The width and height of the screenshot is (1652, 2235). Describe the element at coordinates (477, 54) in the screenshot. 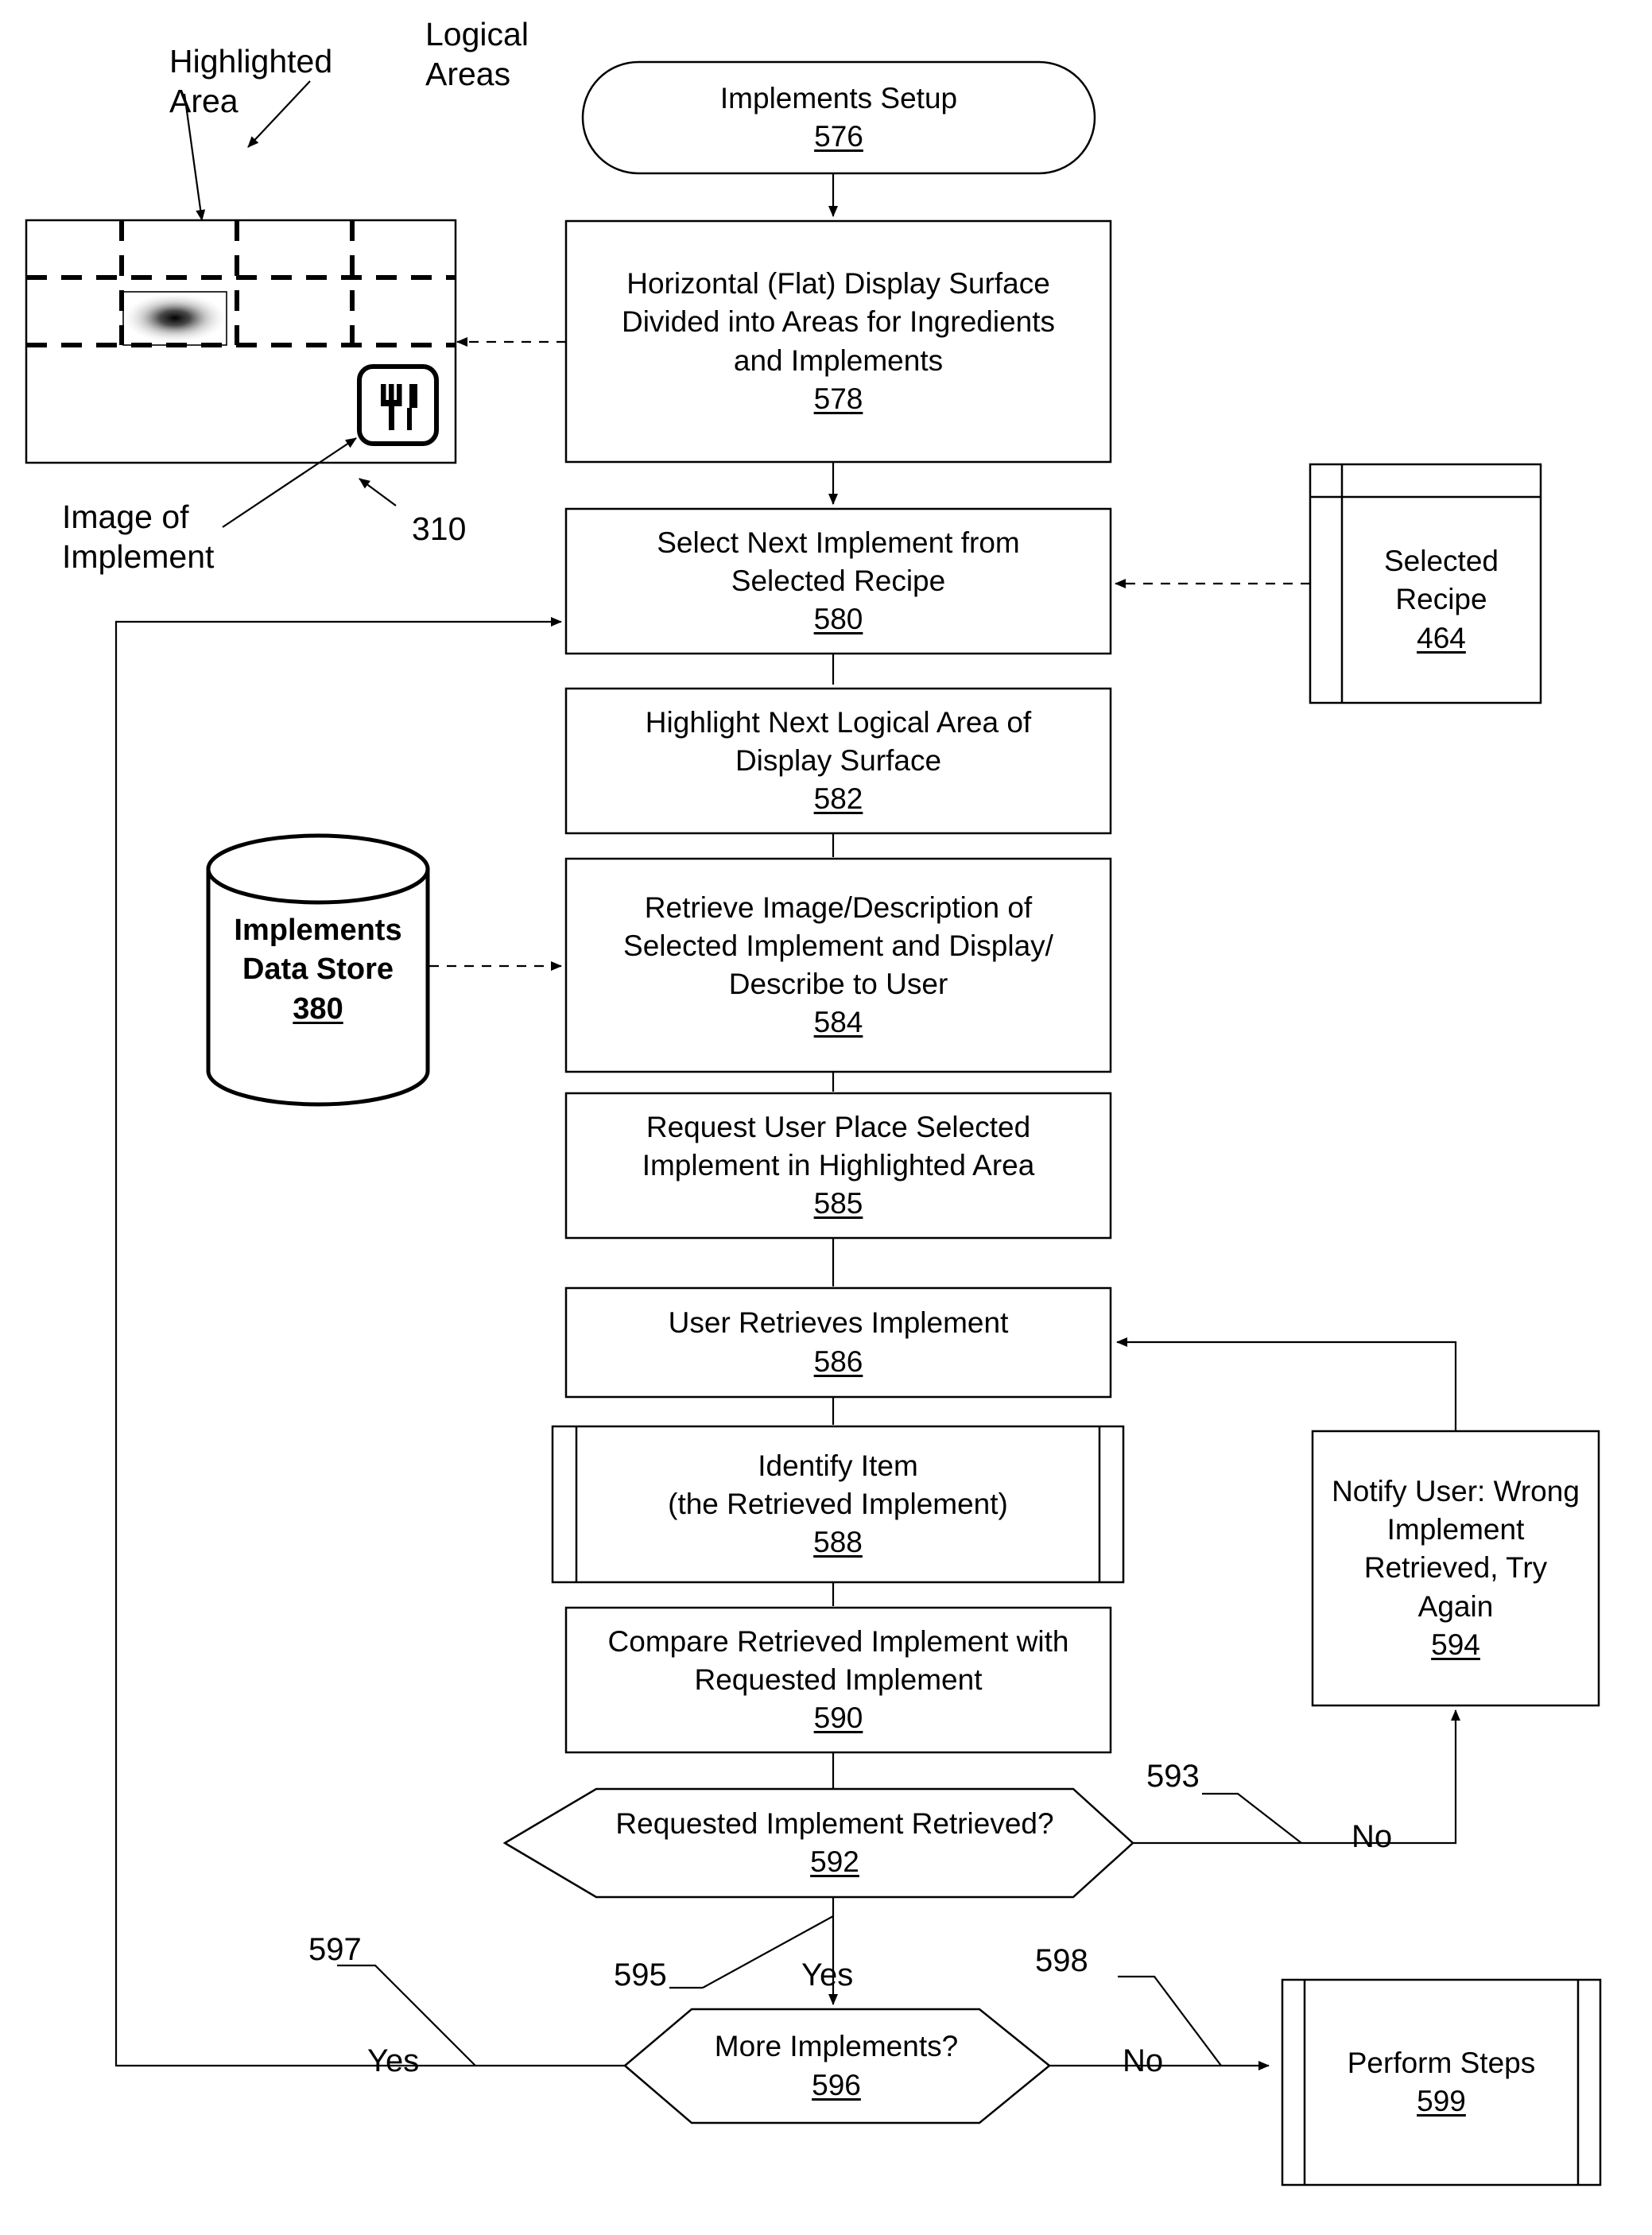

I see `callout-logical-areas: Logical Areas` at that location.